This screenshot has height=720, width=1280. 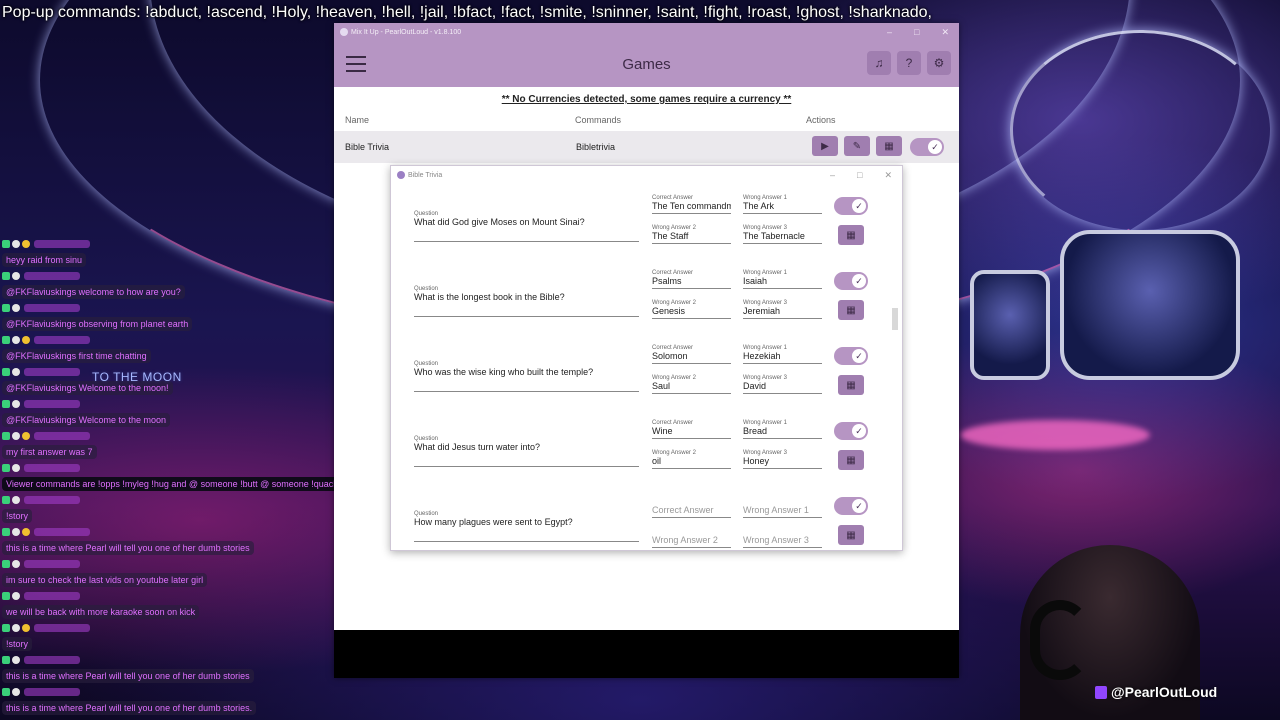 What do you see at coordinates (691, 387) in the screenshot?
I see `field-value: Saul` at bounding box center [691, 387].